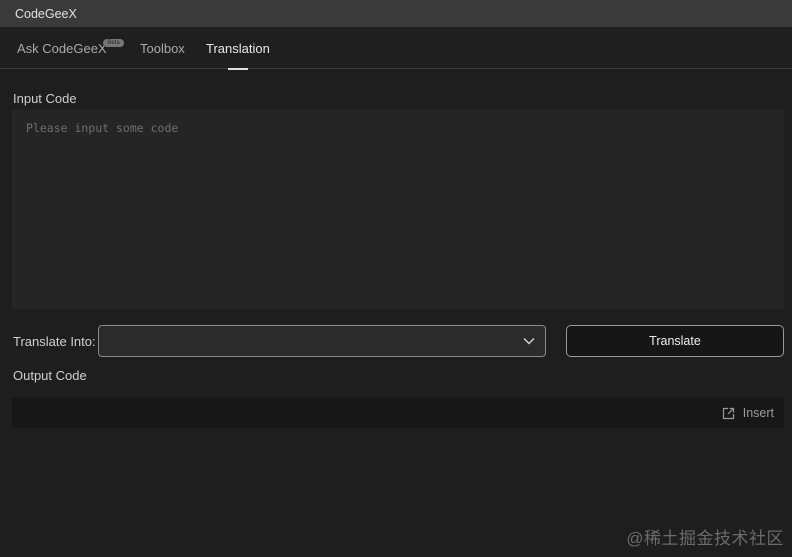  I want to click on tab-translation: Translation, so click(238, 48).